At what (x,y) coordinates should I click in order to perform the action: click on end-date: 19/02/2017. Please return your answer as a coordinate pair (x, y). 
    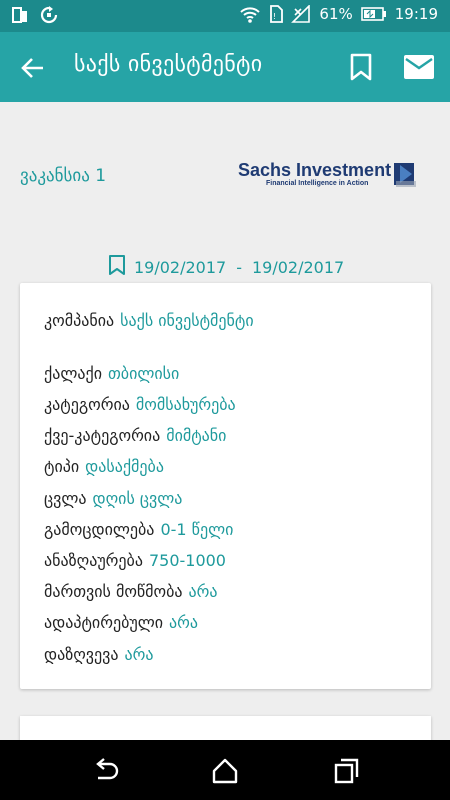
    Looking at the image, I should click on (298, 267).